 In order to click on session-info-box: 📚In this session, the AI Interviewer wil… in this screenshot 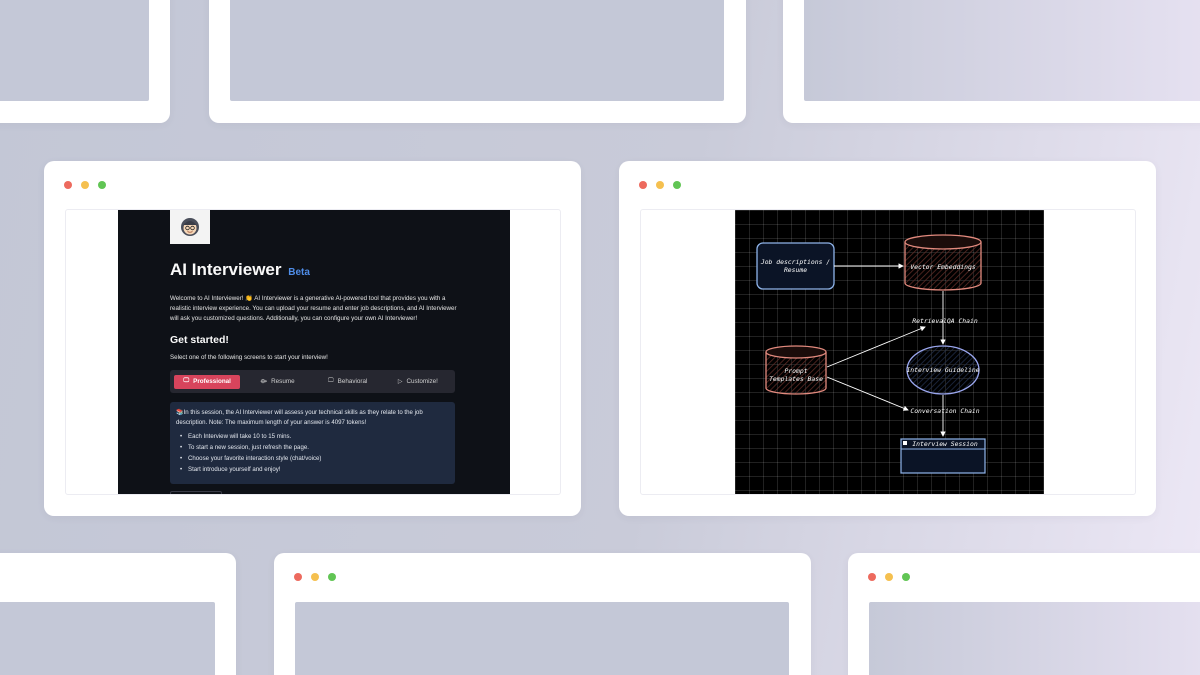, I will do `click(312, 443)`.